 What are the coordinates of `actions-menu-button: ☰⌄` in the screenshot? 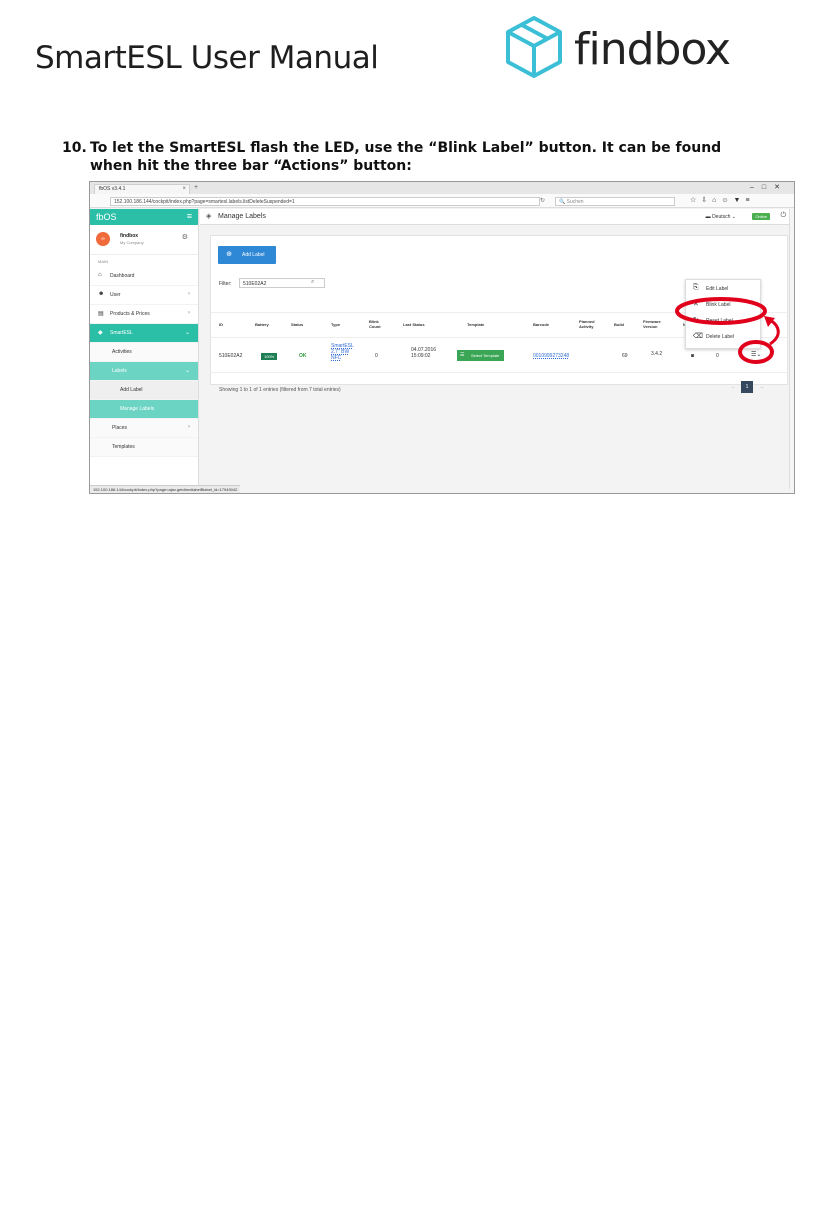 It's located at (756, 354).